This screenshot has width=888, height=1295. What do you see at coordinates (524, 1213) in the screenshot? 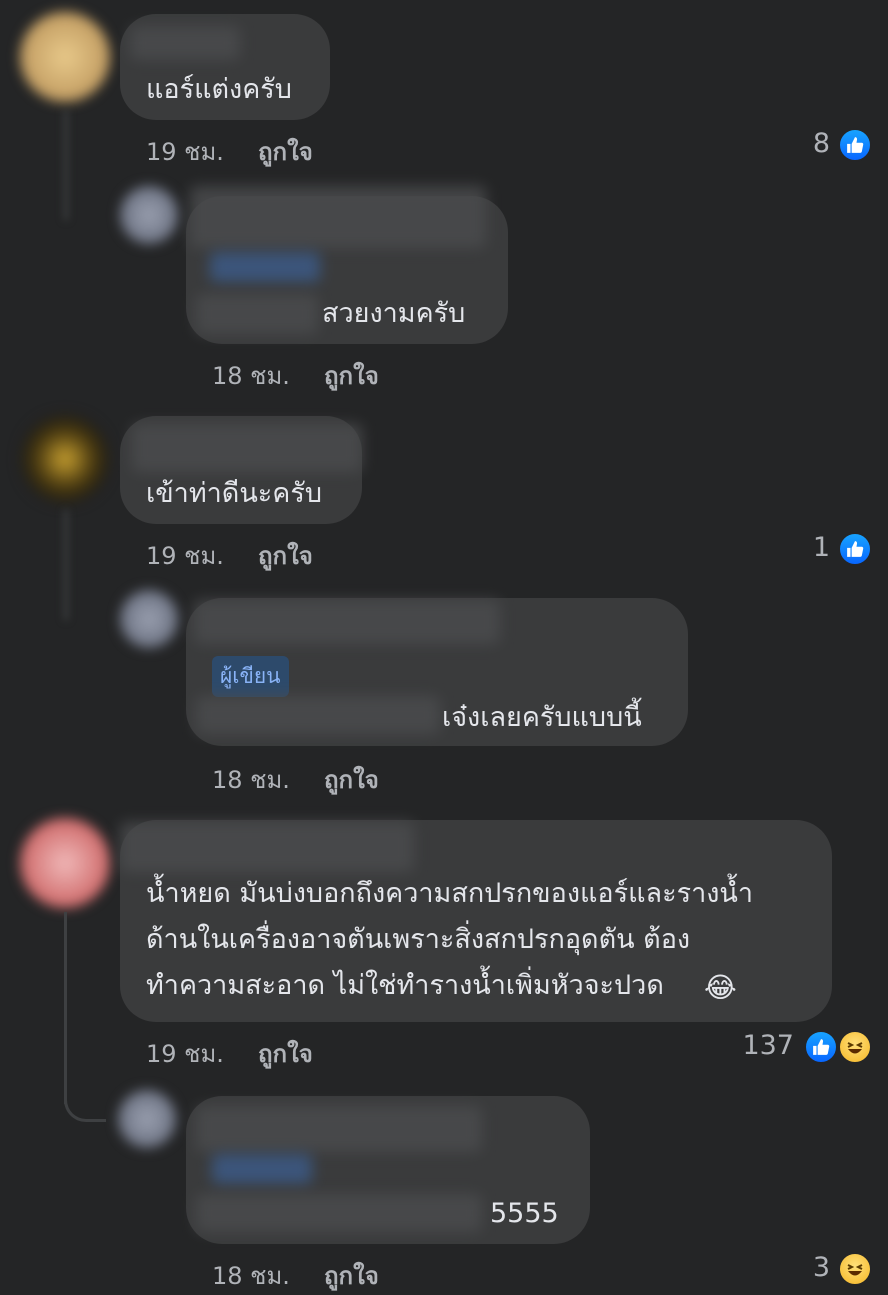
I see `reply-text: 5555` at bounding box center [524, 1213].